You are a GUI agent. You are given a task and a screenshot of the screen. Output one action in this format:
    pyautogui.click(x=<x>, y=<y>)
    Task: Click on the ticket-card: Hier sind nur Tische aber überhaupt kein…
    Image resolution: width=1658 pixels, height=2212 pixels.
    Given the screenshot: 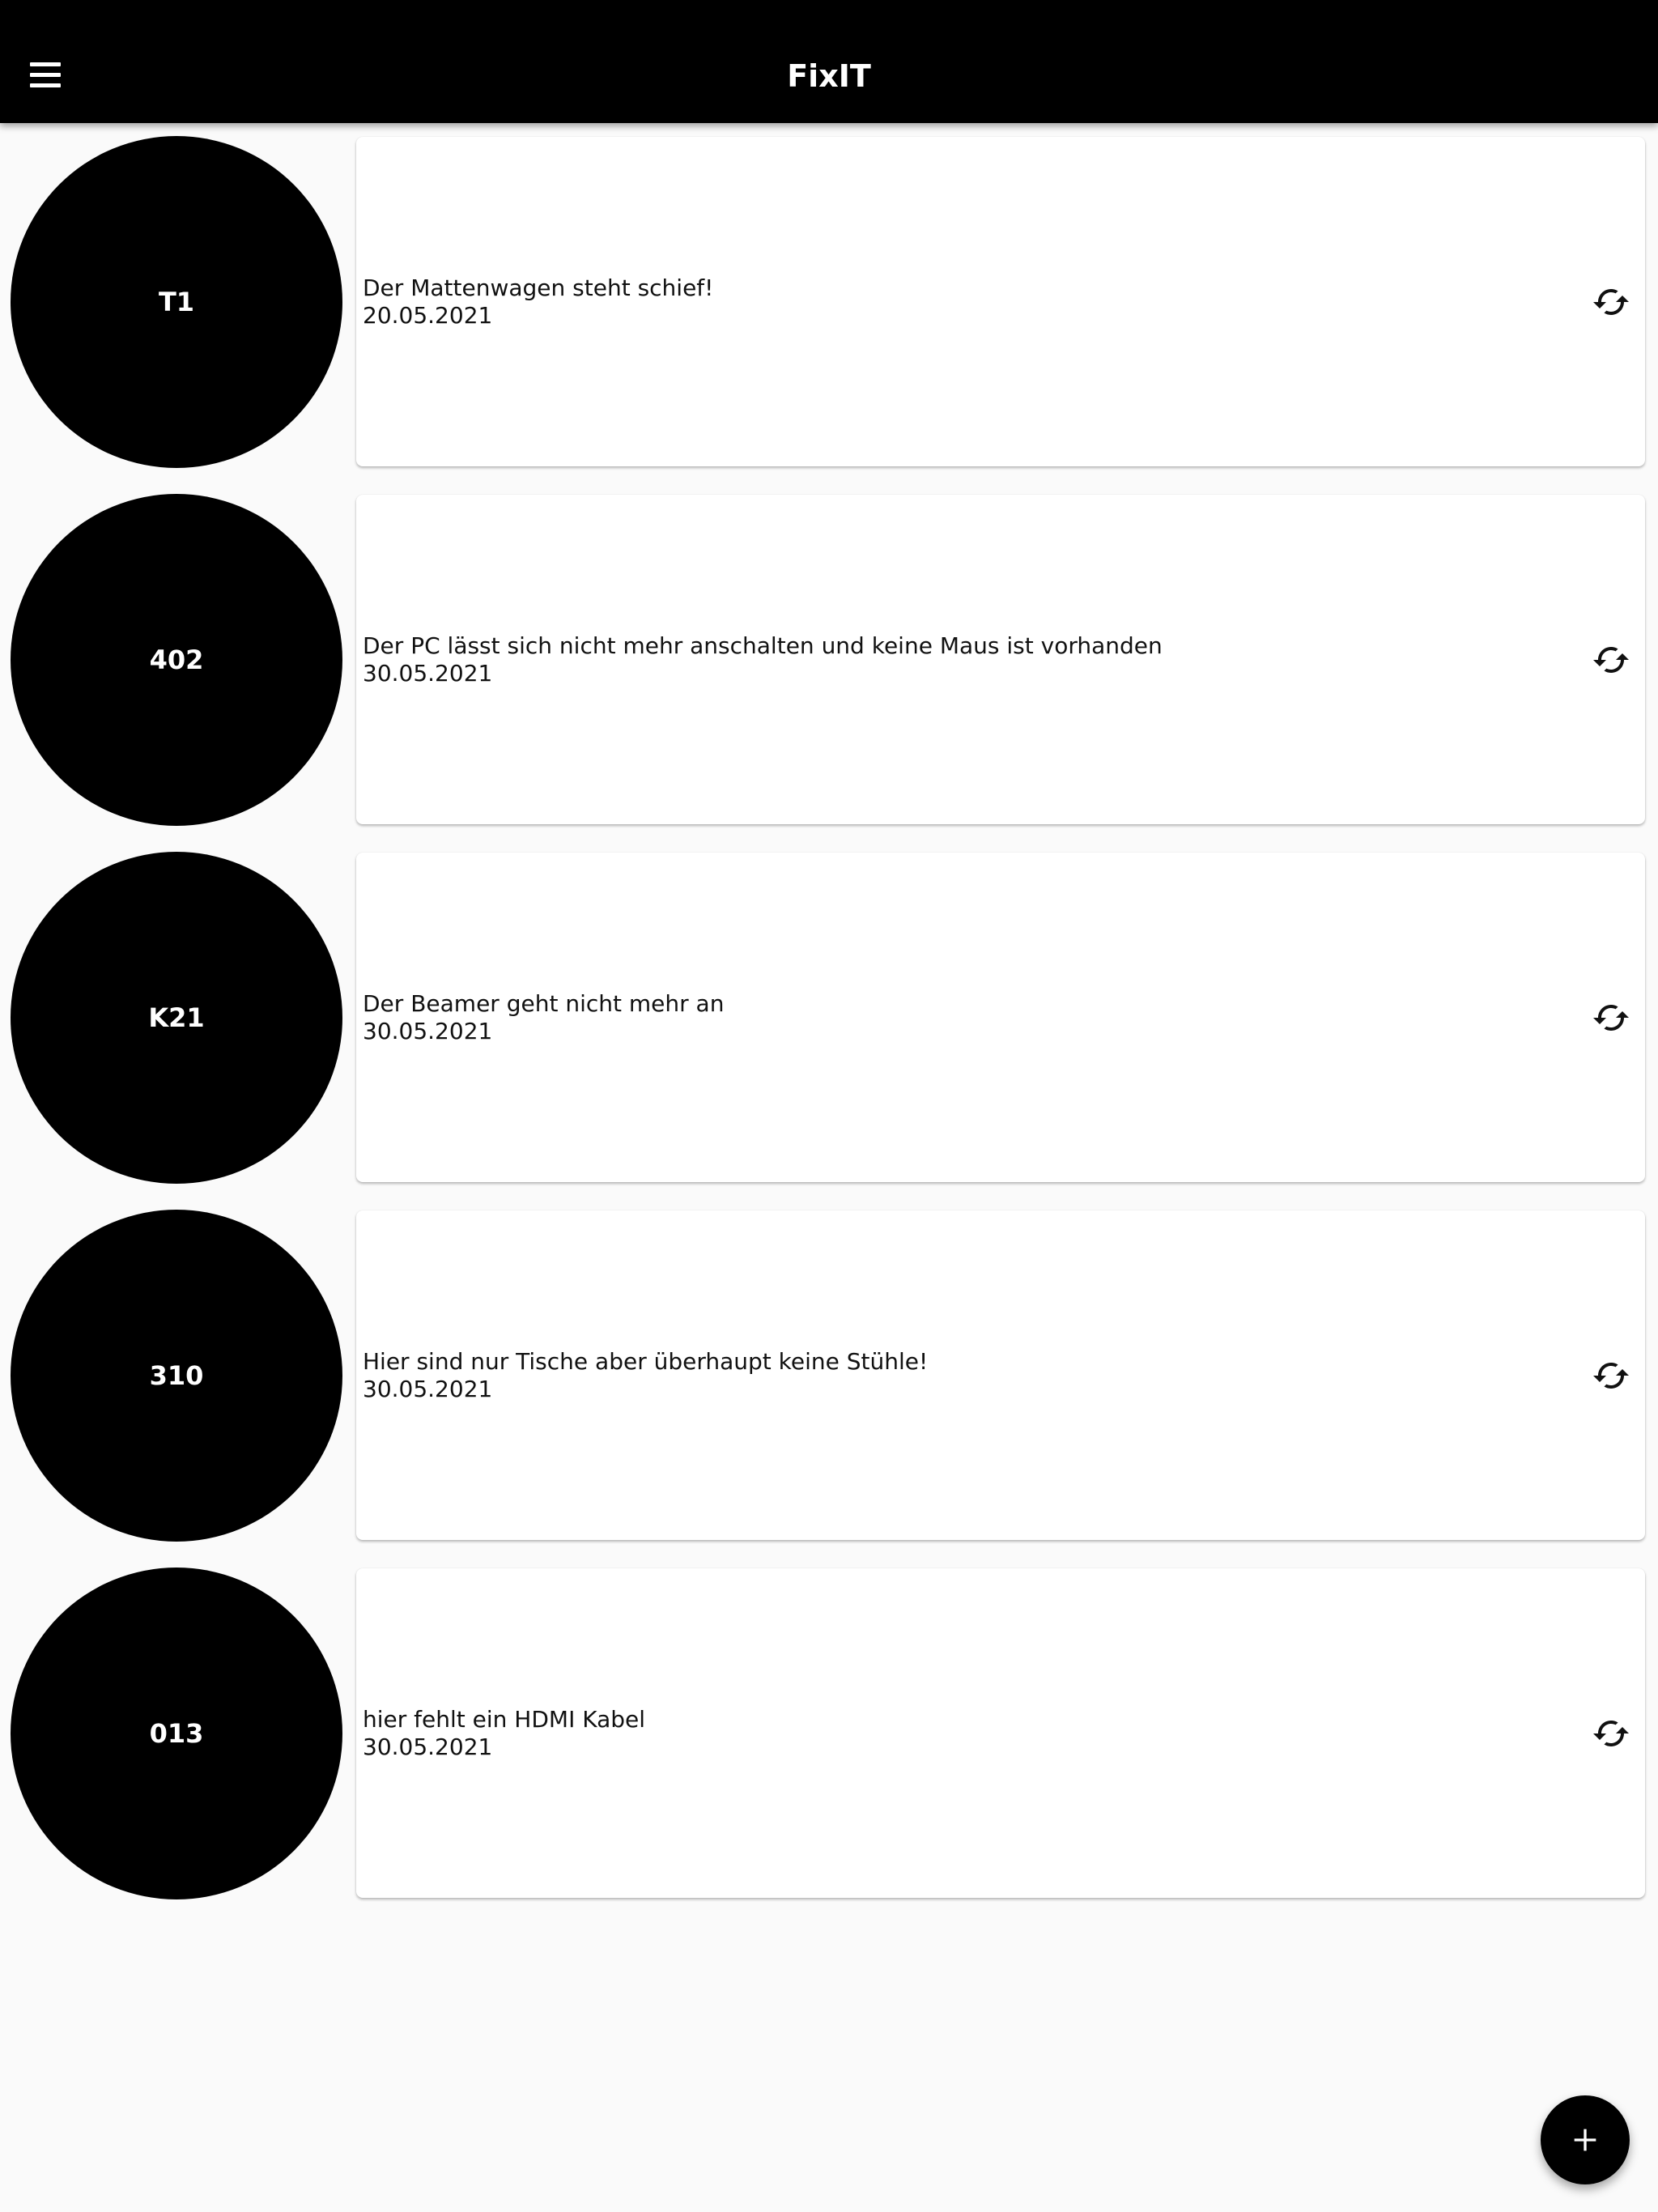 What is the action you would take?
    pyautogui.click(x=1000, y=1375)
    